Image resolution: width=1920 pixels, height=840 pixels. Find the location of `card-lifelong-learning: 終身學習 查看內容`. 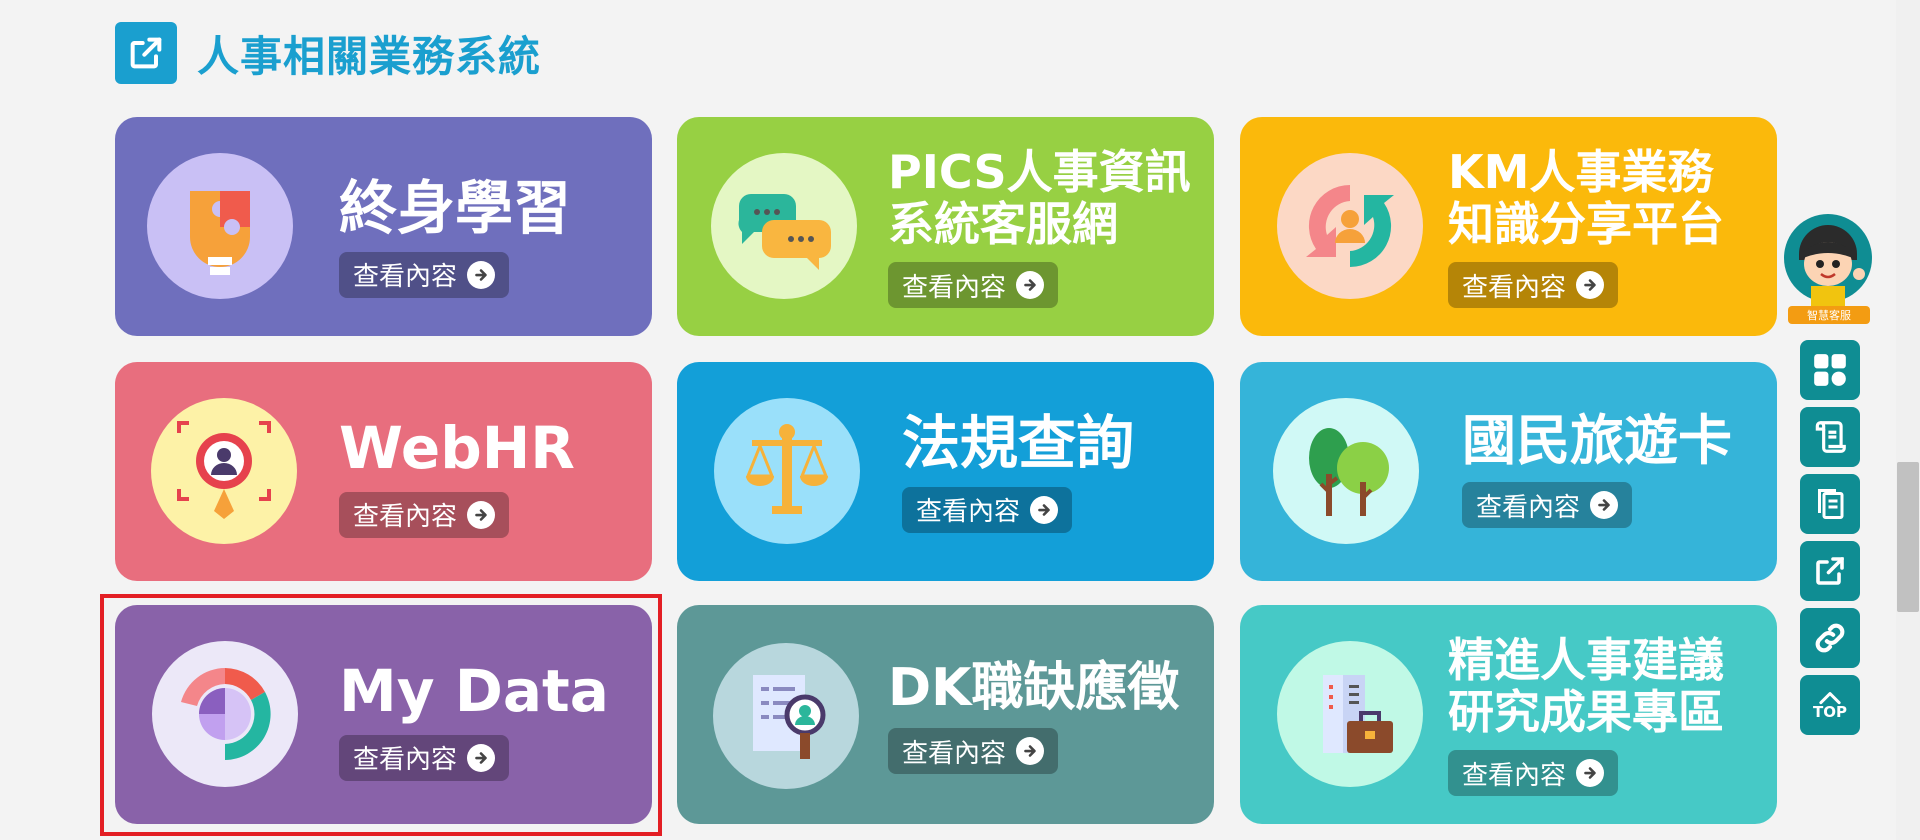

card-lifelong-learning: 終身學習 查看內容 is located at coordinates (383, 226).